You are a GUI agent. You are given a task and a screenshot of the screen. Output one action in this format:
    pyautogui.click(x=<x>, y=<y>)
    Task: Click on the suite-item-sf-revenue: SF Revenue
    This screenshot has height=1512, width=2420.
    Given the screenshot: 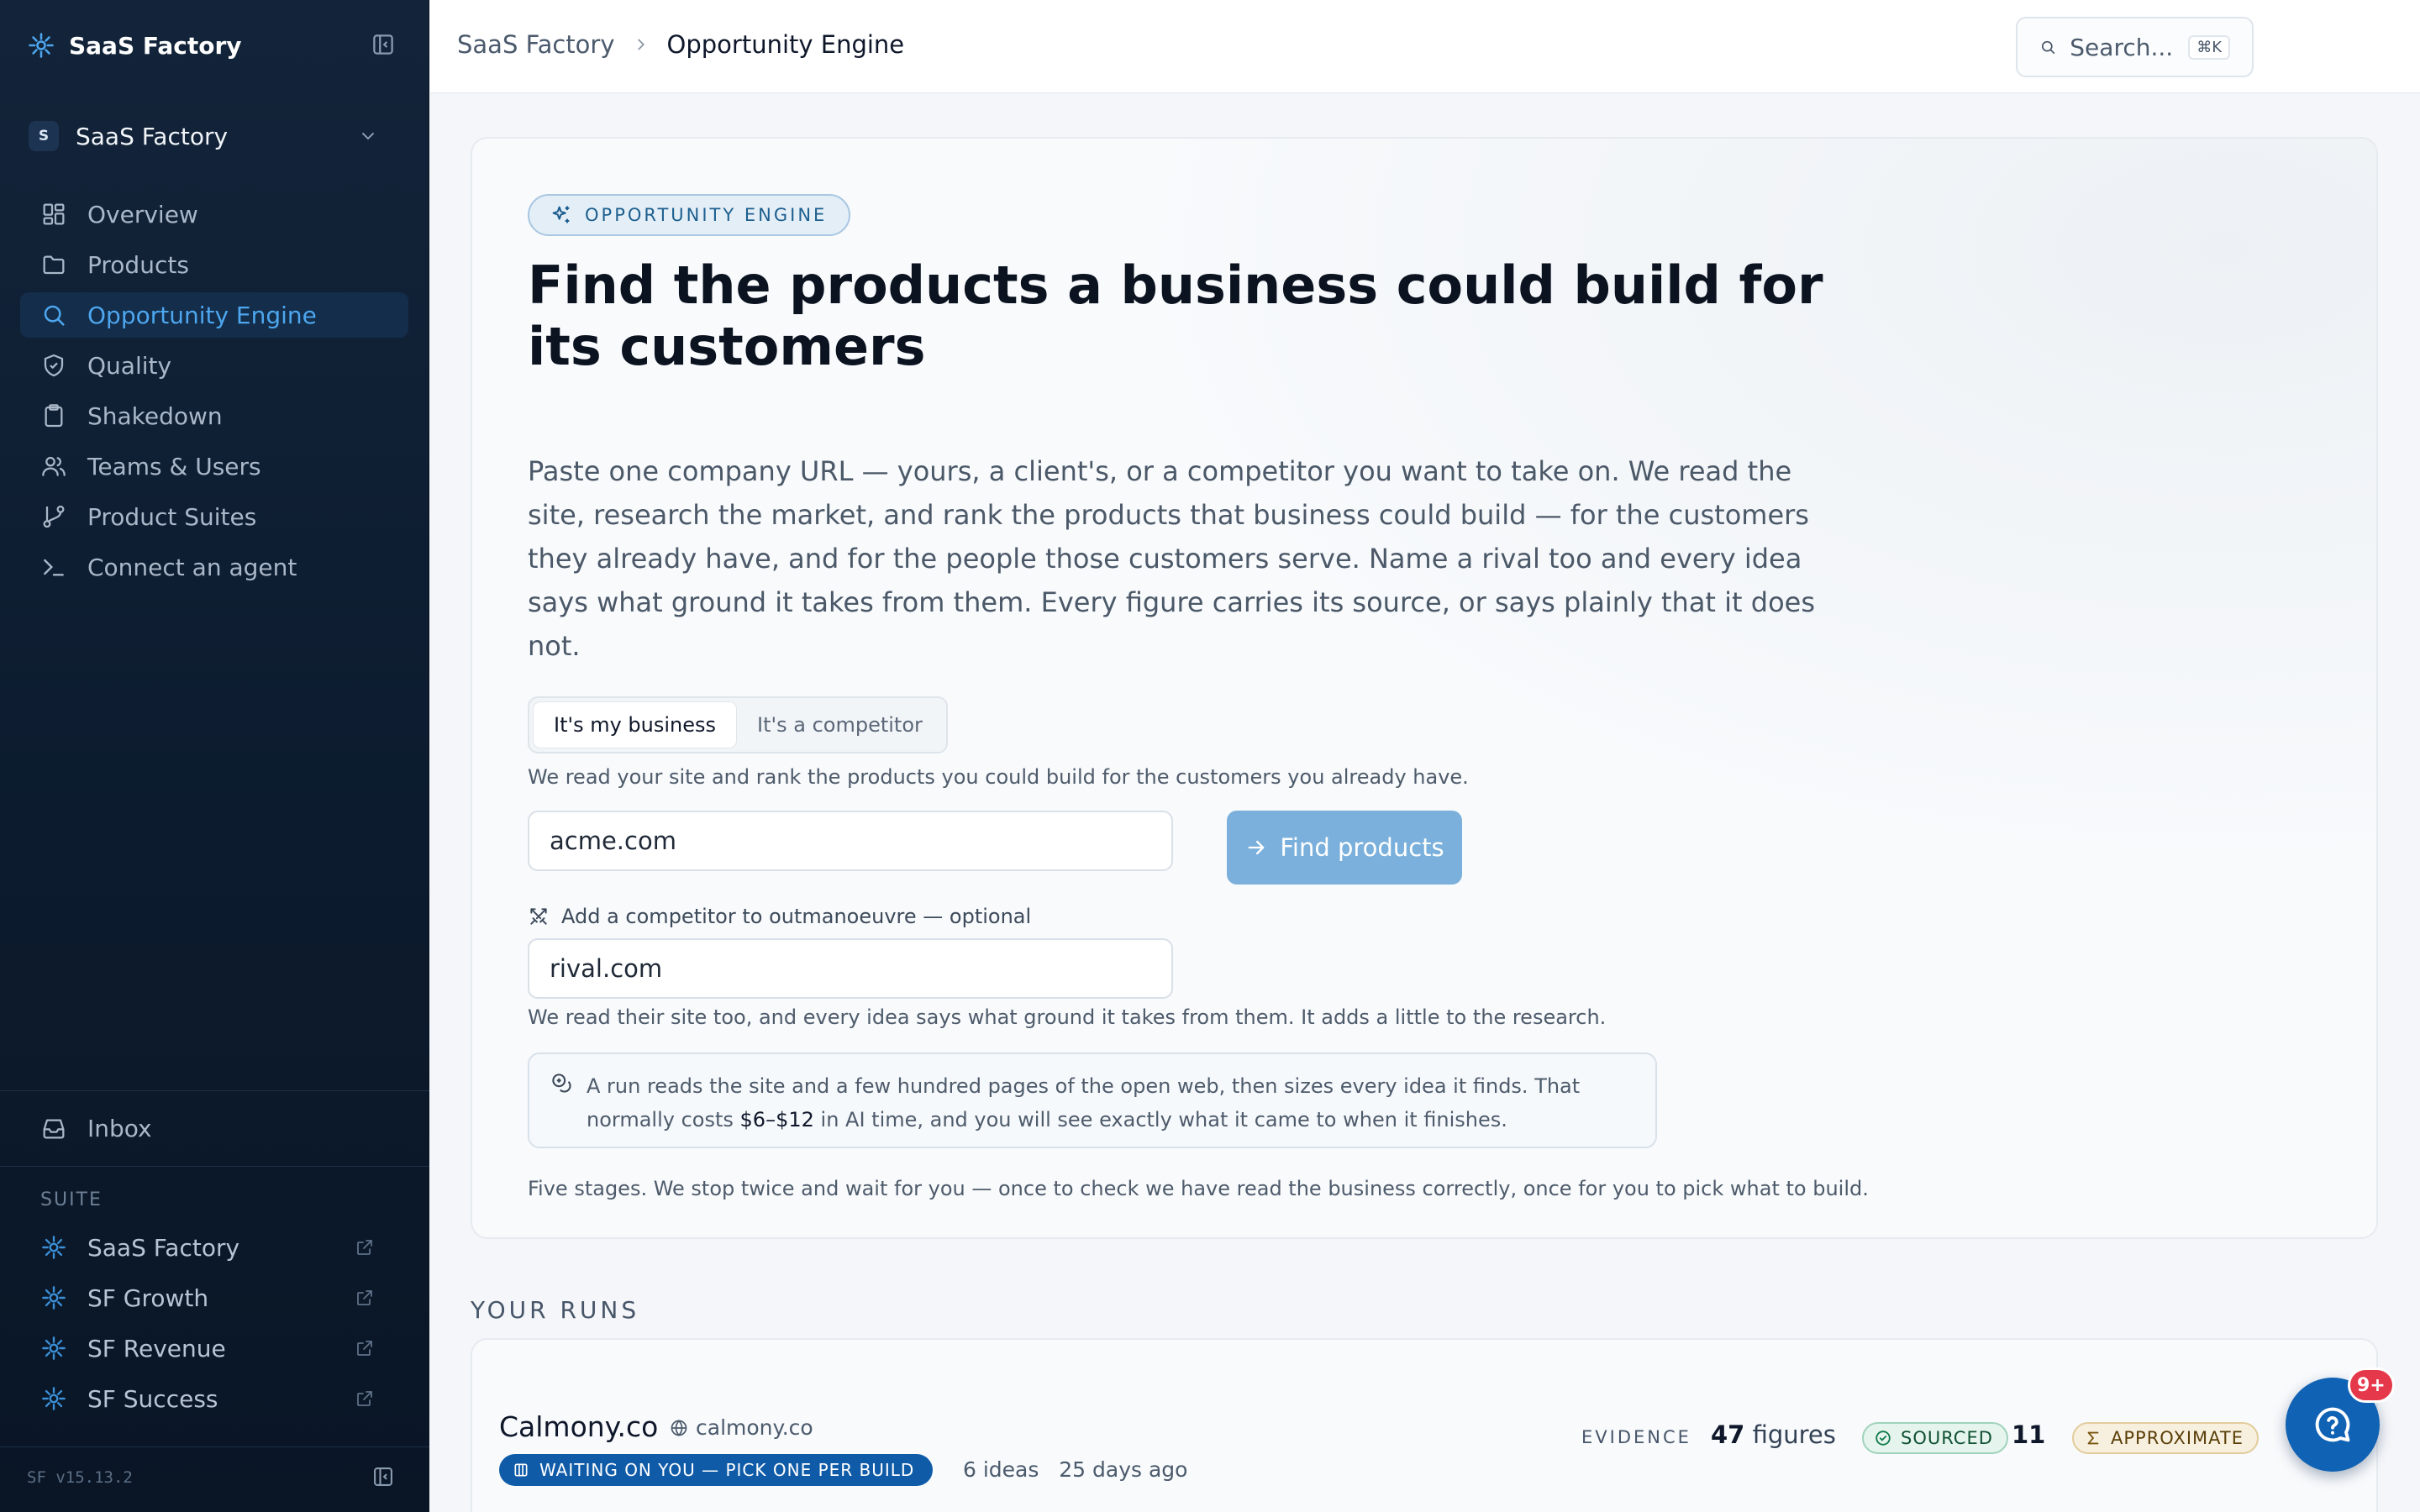 What is the action you would take?
    pyautogui.click(x=214, y=1348)
    